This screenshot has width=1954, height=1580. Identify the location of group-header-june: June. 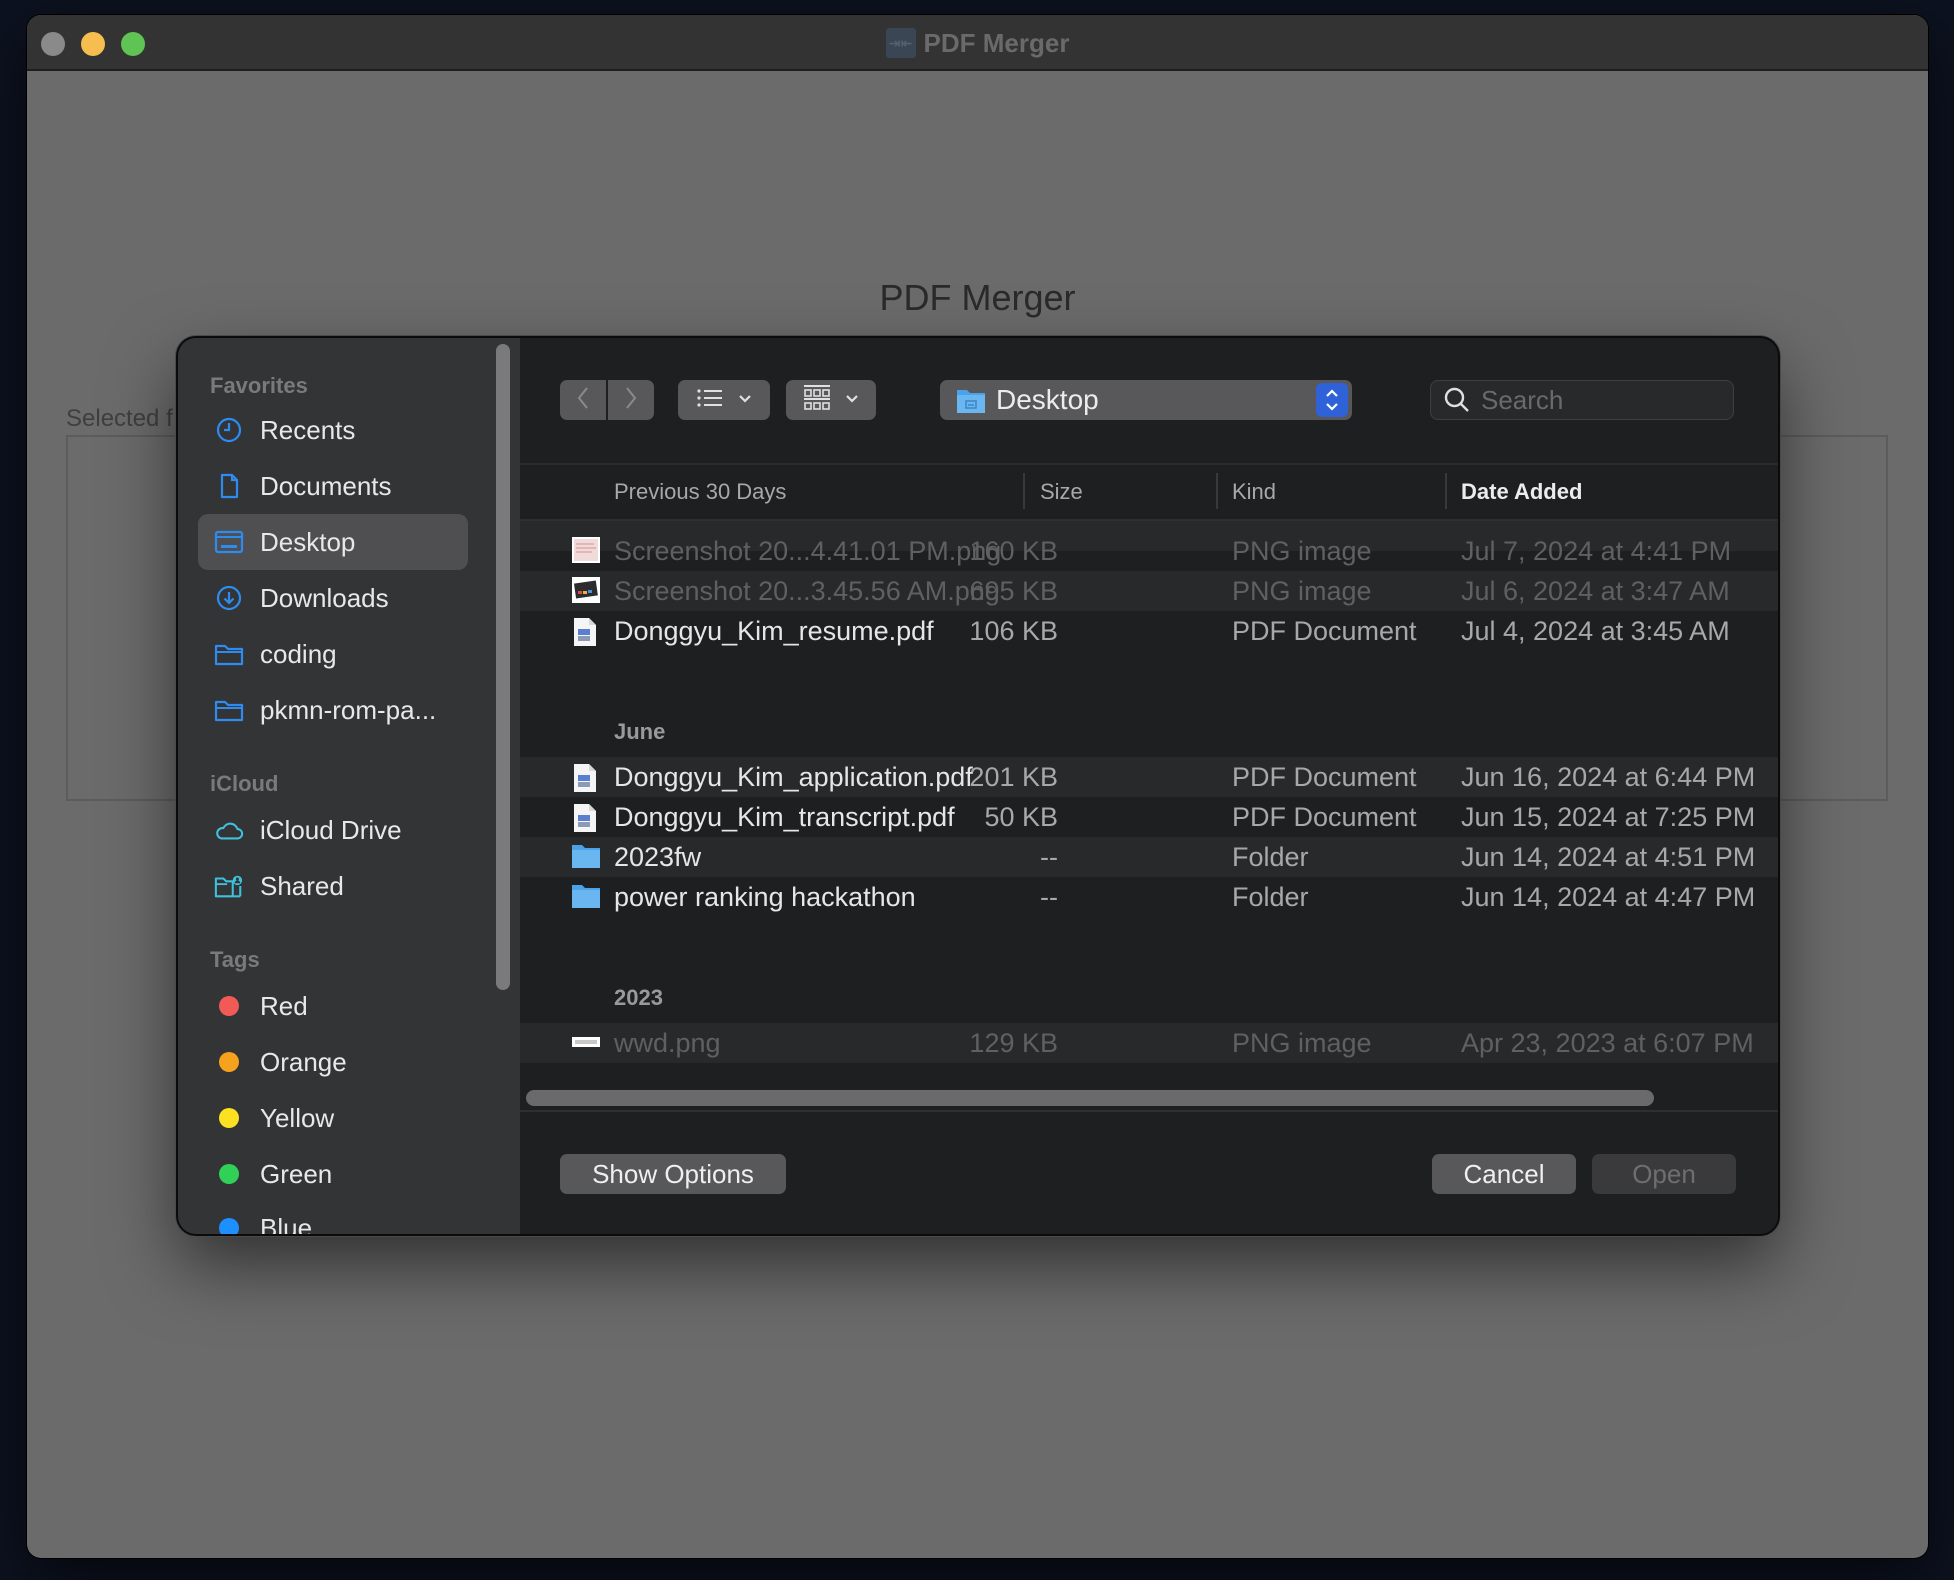
(640, 731).